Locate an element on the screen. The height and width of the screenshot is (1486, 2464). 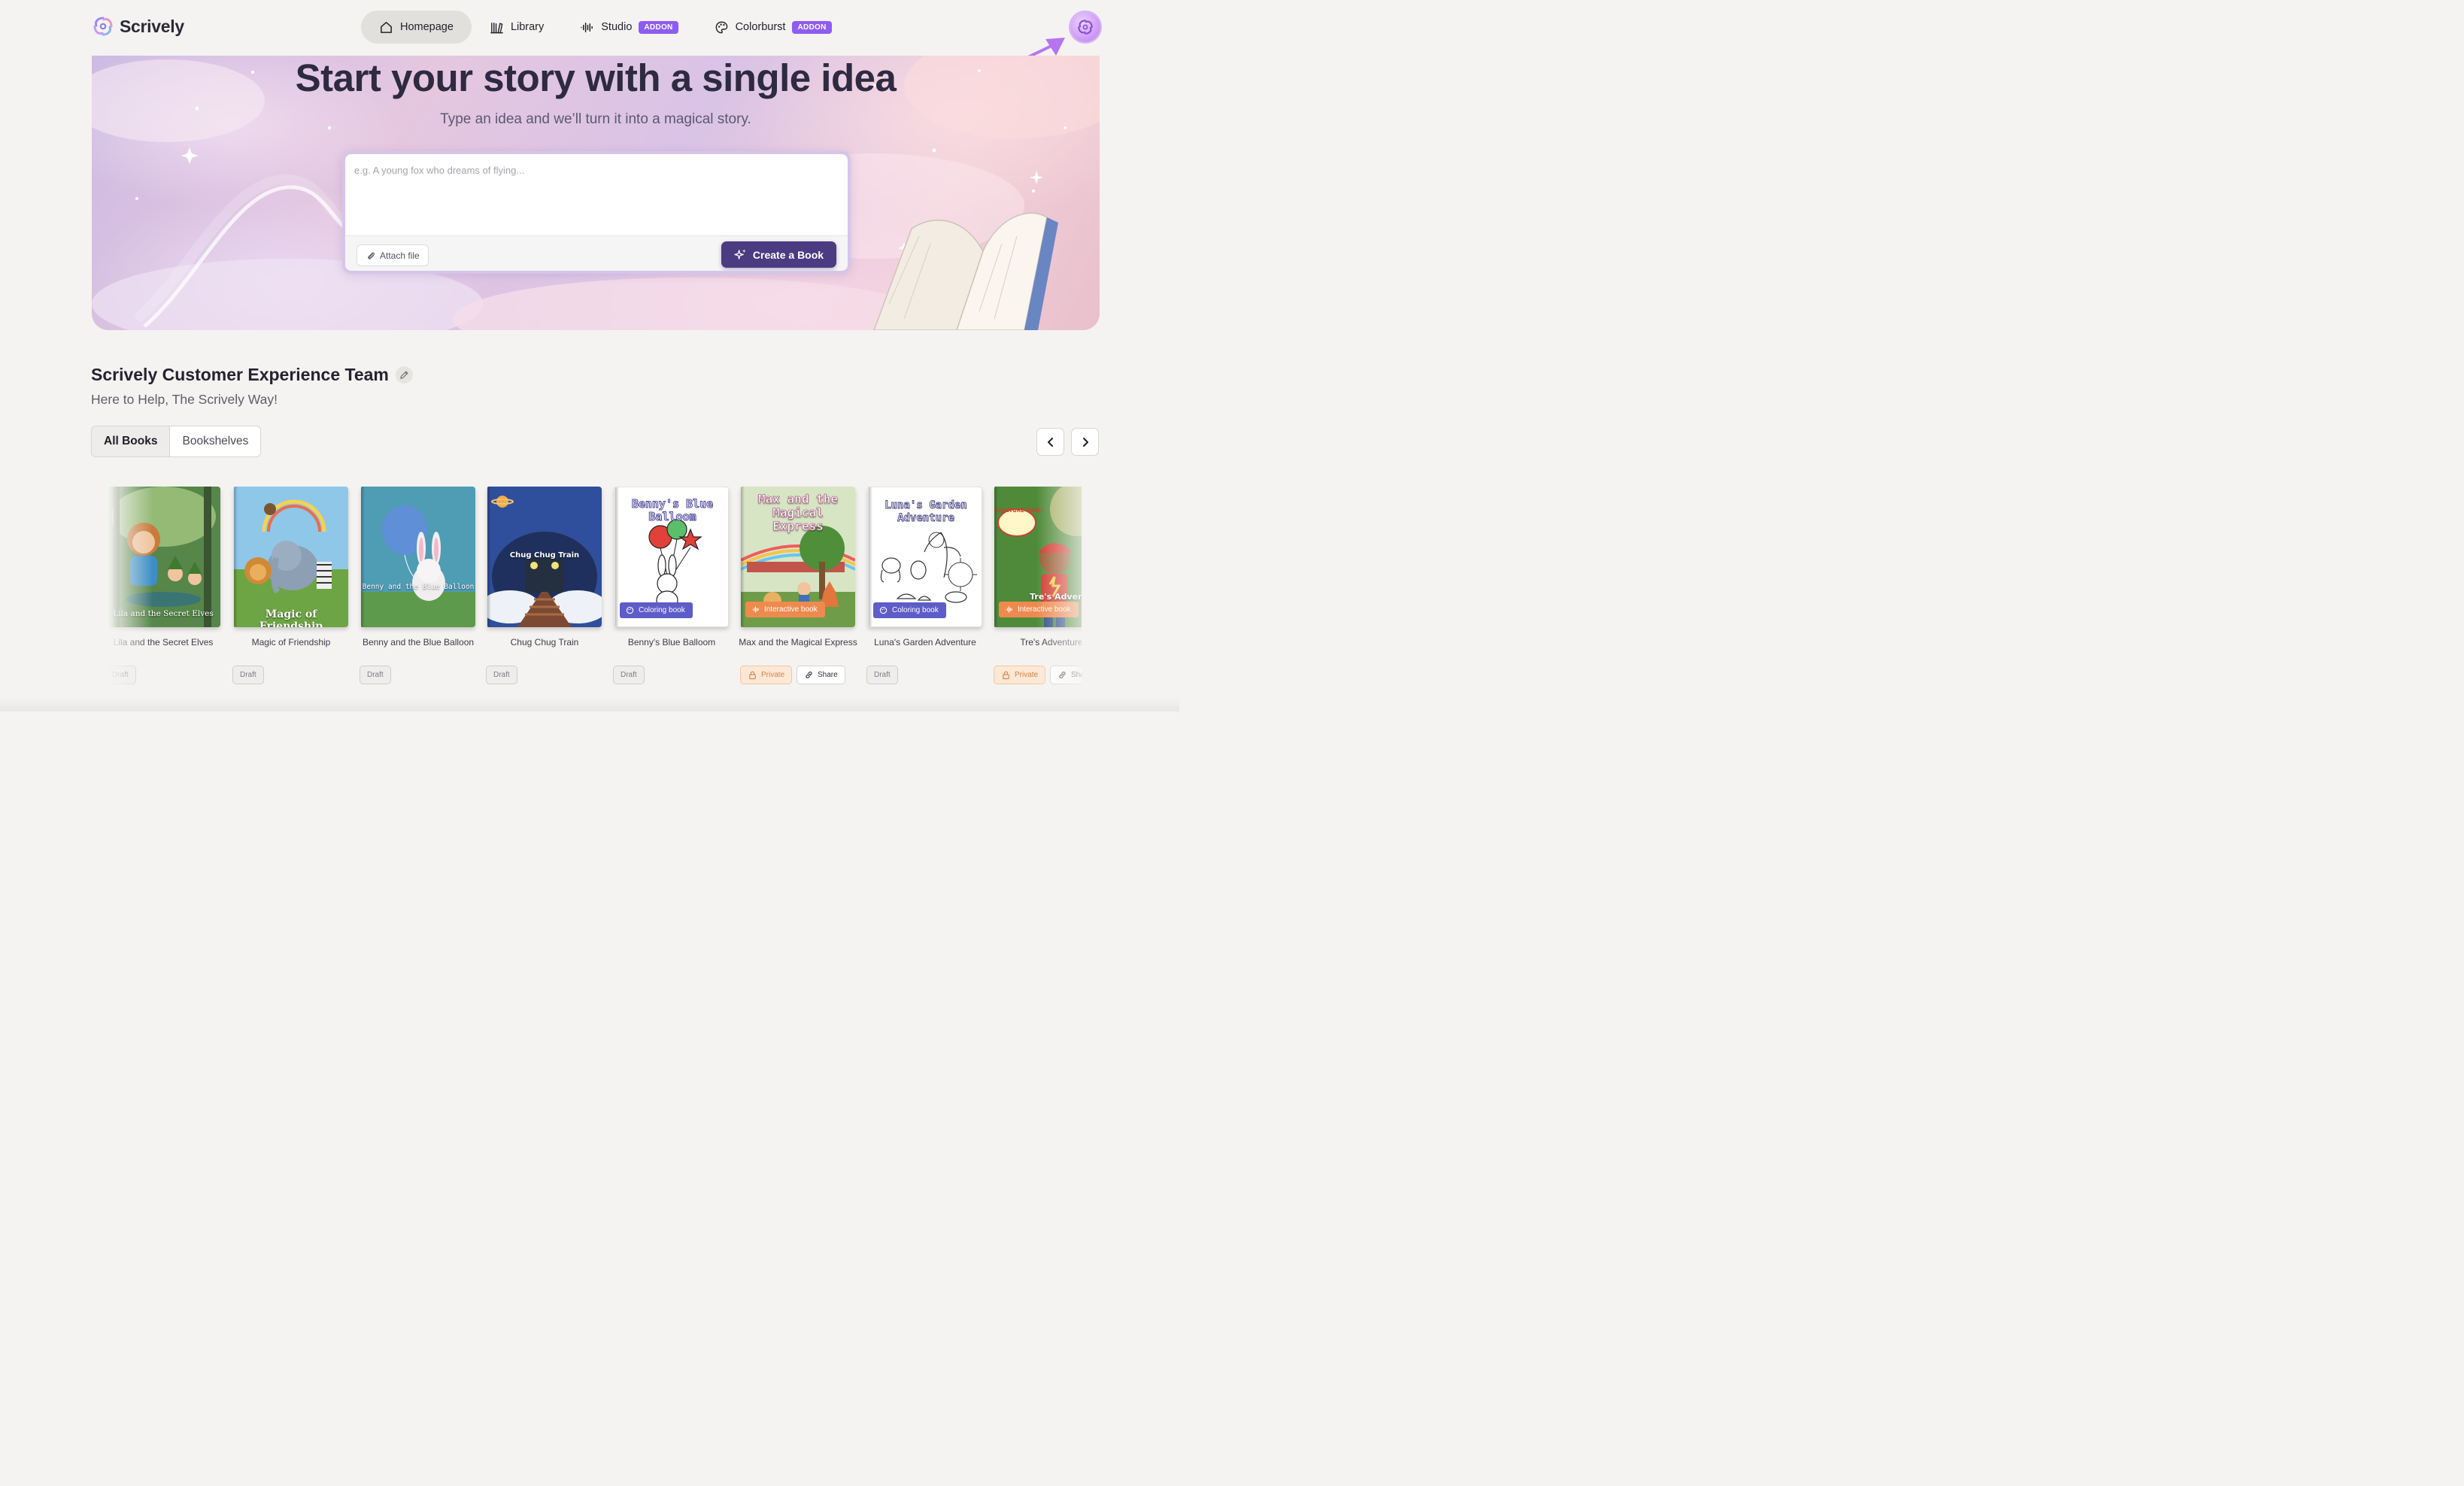
cover-text: Max and the Magical Express is located at coordinates (798, 512).